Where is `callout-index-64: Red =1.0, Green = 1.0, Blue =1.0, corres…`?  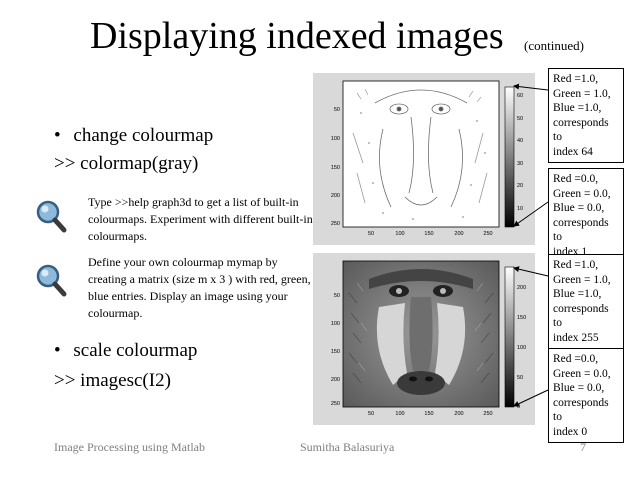
callout-index-64: Red =1.0, Green = 1.0, Blue =1.0, corres… is located at coordinates (586, 115).